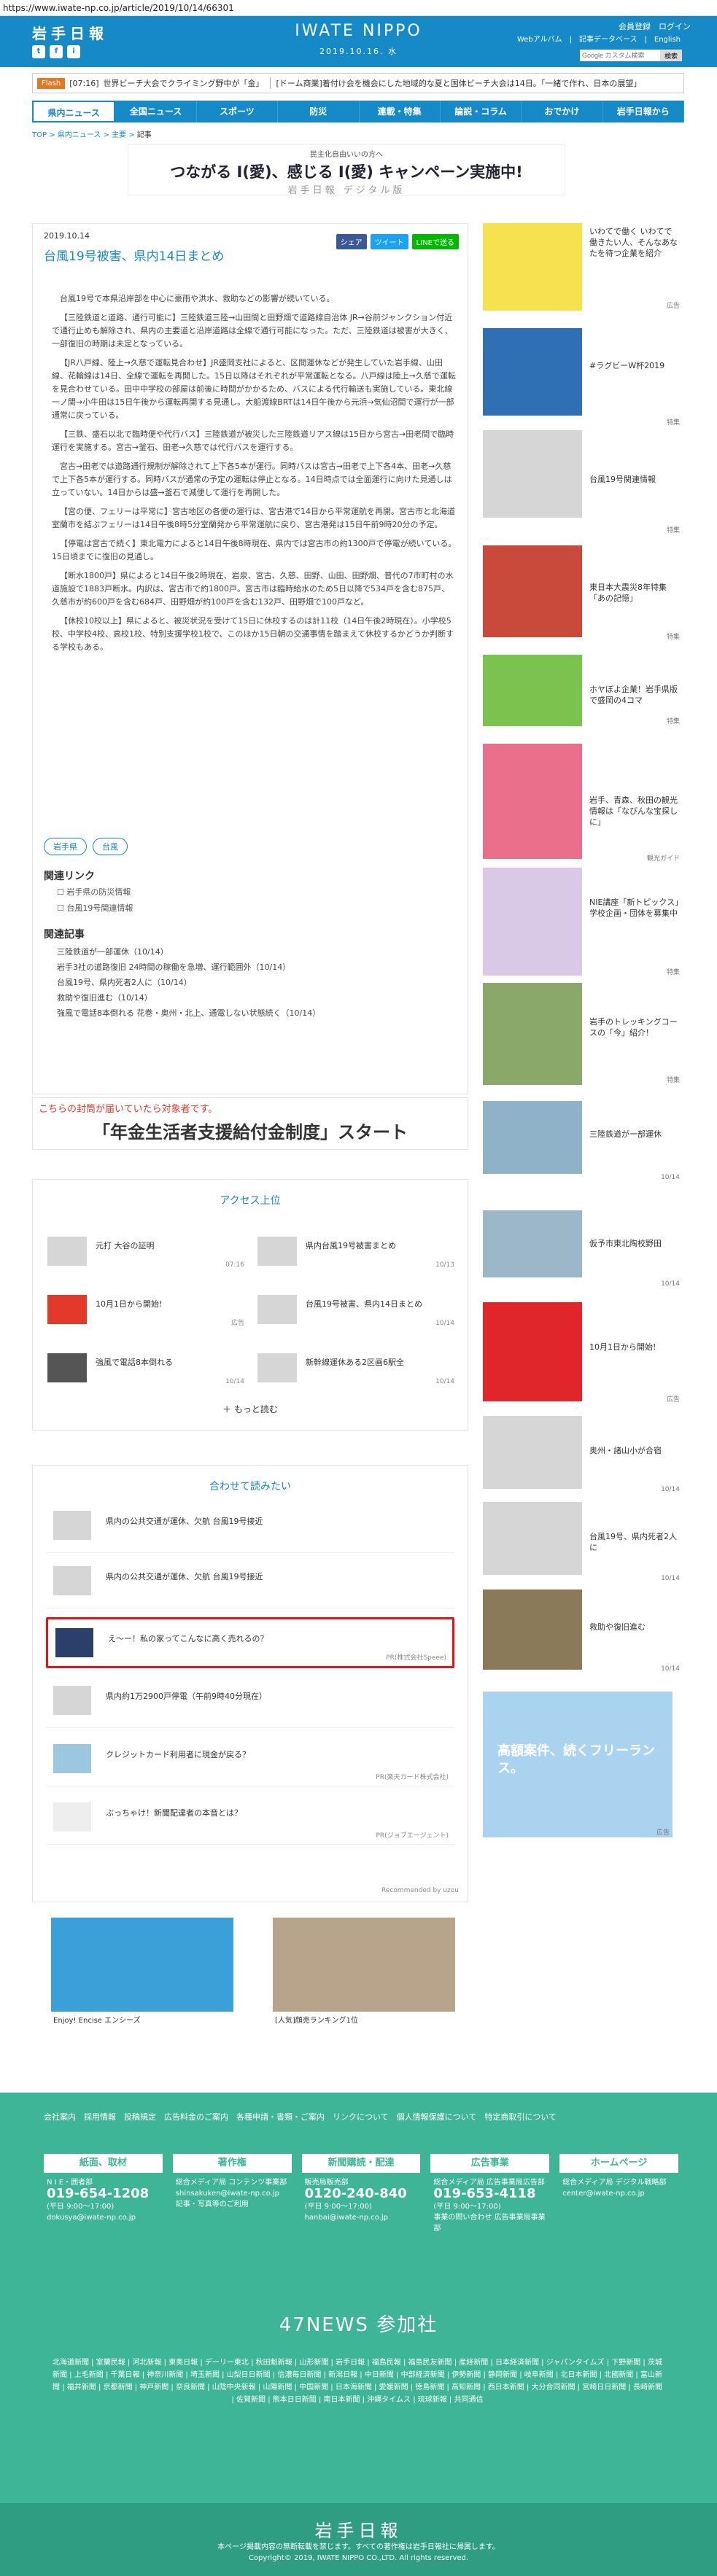 The image size is (717, 2576). I want to click on recommended-item: ぶっちゃけ！新聞配達者の本音とは？ PR(ジョブエージェント), so click(250, 1819).